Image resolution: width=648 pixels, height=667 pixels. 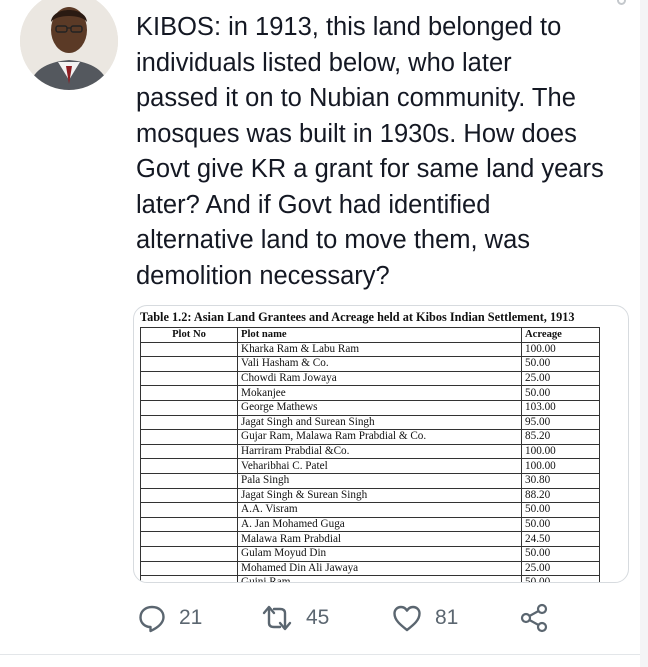 I want to click on cell-plot-name: Mokanjee, so click(x=379, y=393).